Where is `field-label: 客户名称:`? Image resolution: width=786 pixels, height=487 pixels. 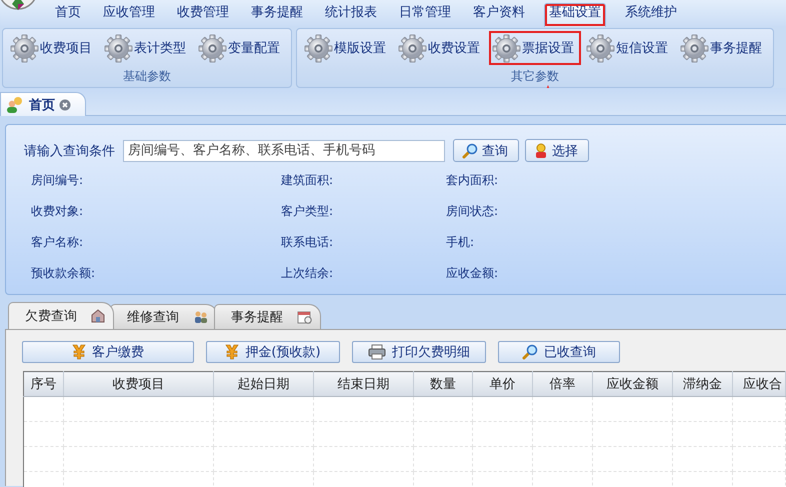 field-label: 客户名称: is located at coordinates (57, 242).